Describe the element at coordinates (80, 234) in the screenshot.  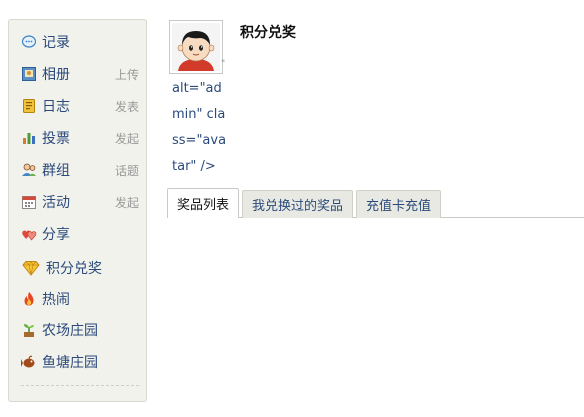
I see `sidebar-item-share: 分享` at that location.